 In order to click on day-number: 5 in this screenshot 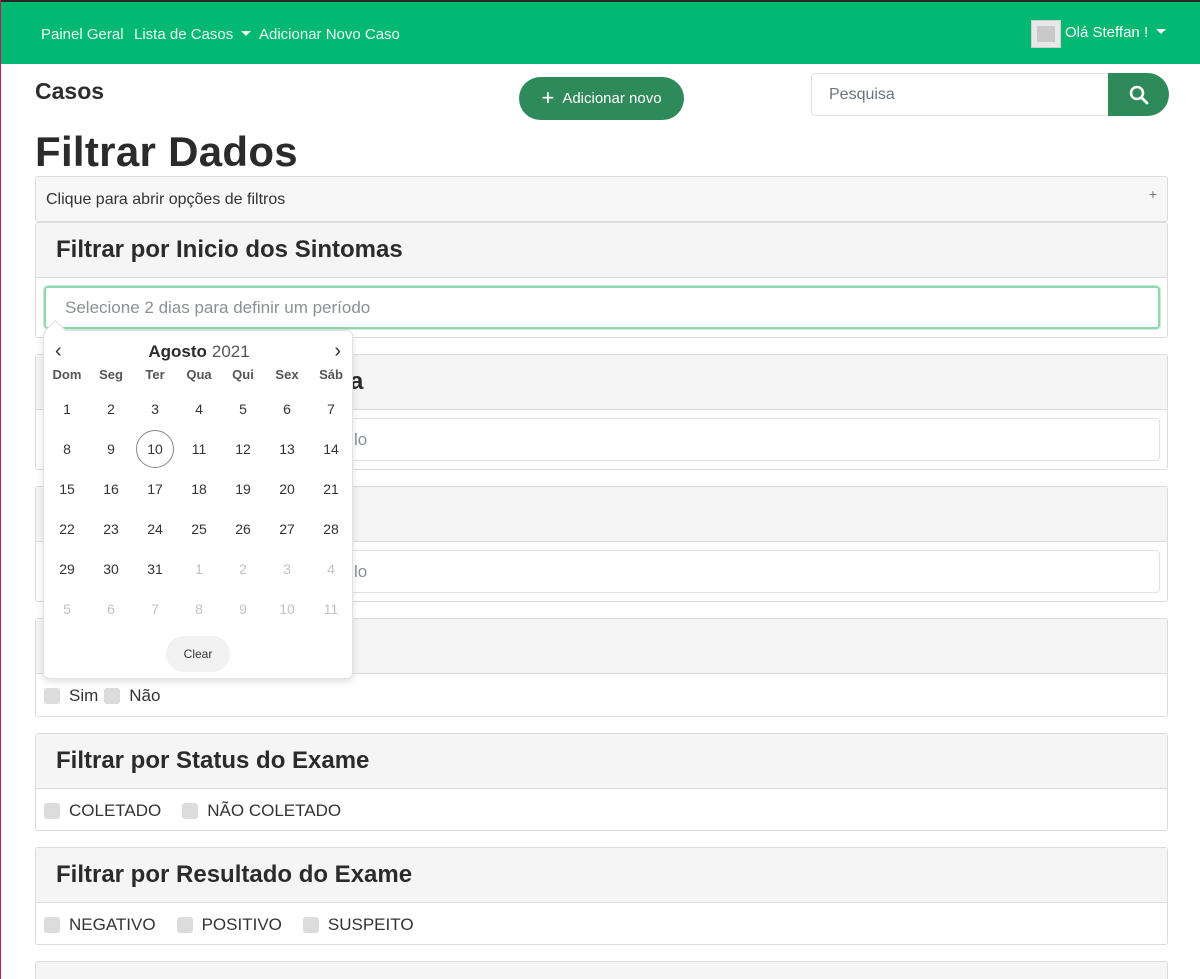, I will do `click(243, 409)`.